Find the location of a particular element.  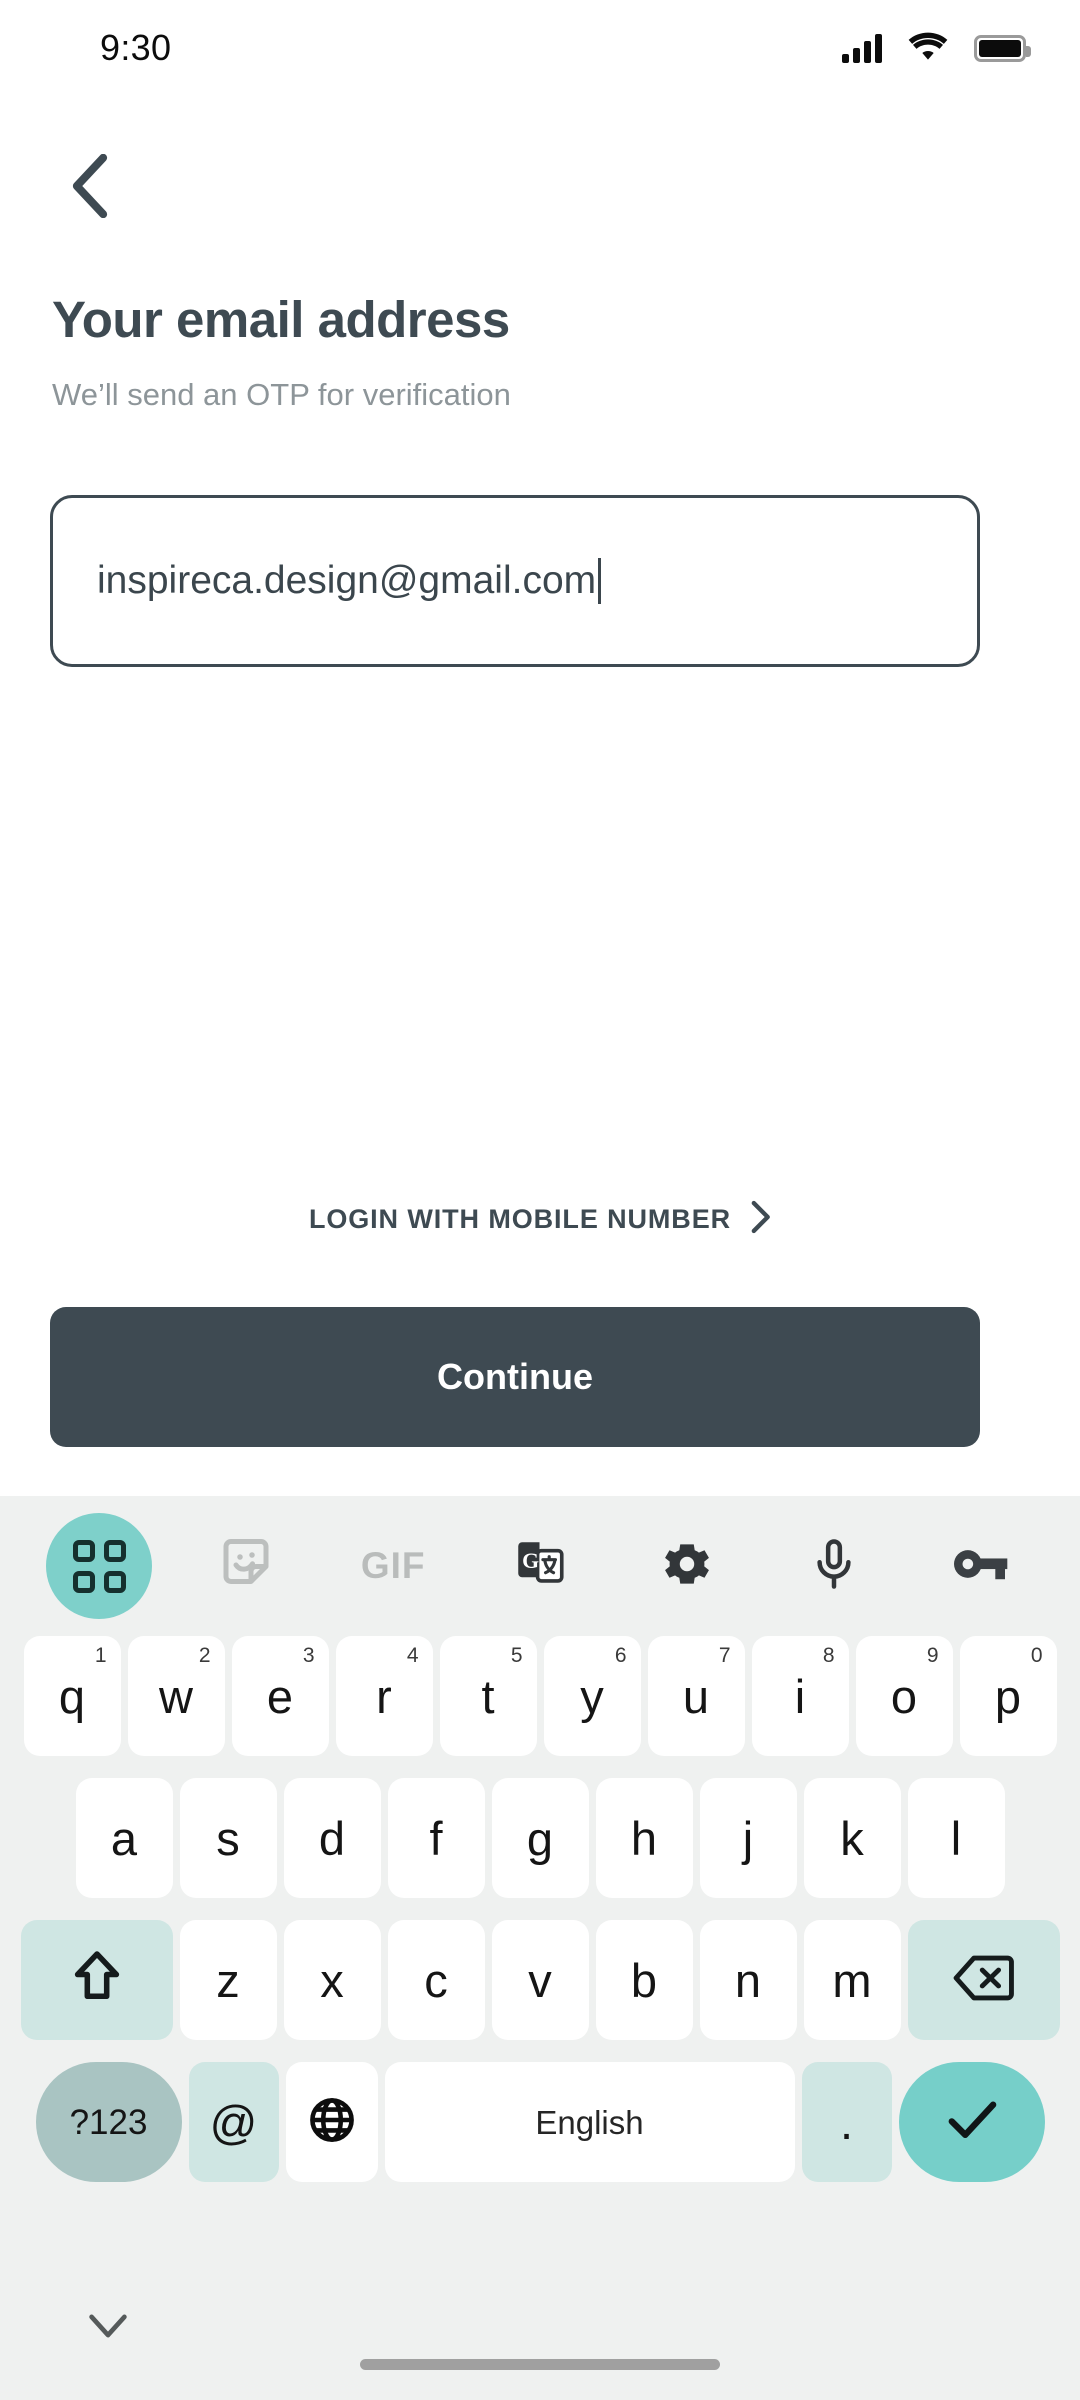

keyboard-bottom-bar is located at coordinates (540, 2330).